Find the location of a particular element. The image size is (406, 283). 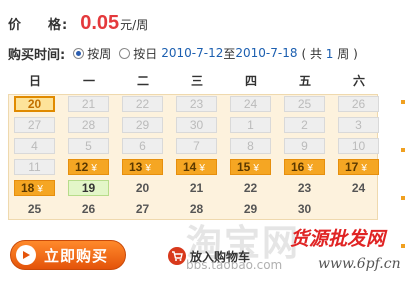

calendar-day-grey: 10 is located at coordinates (358, 146).